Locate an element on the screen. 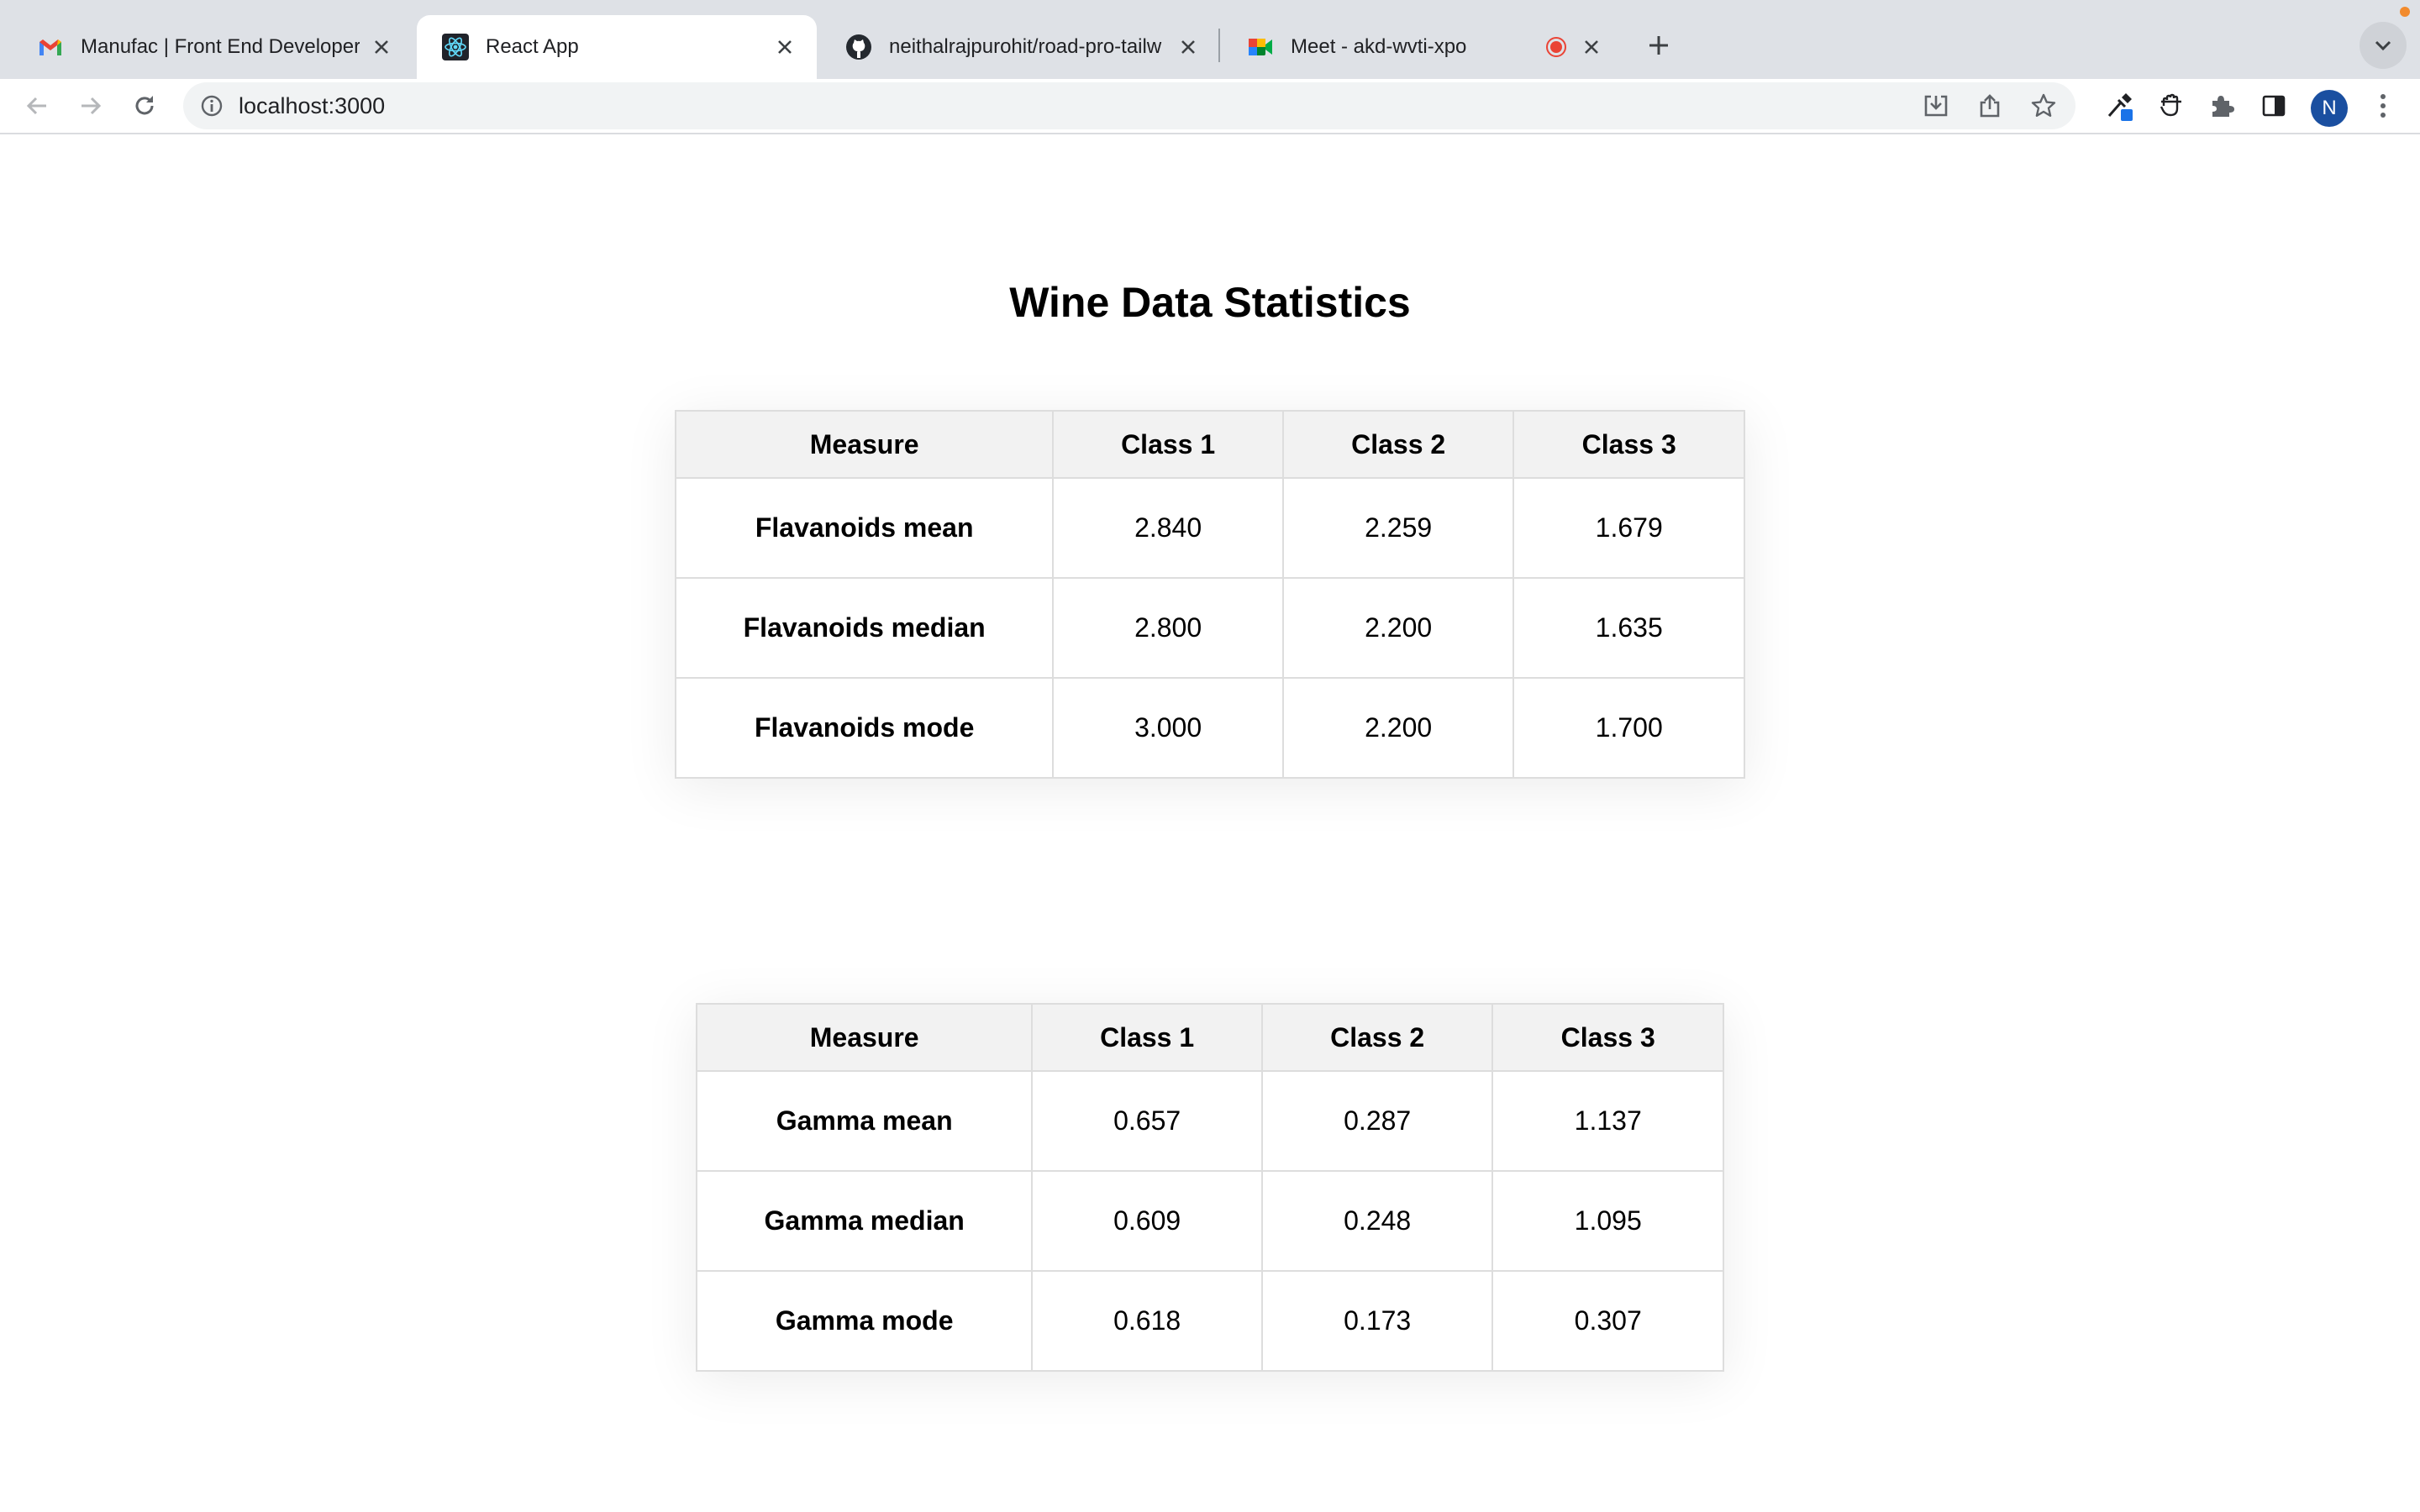  tab-title: Meet - akd-wvti-xpo is located at coordinates (1379, 46).